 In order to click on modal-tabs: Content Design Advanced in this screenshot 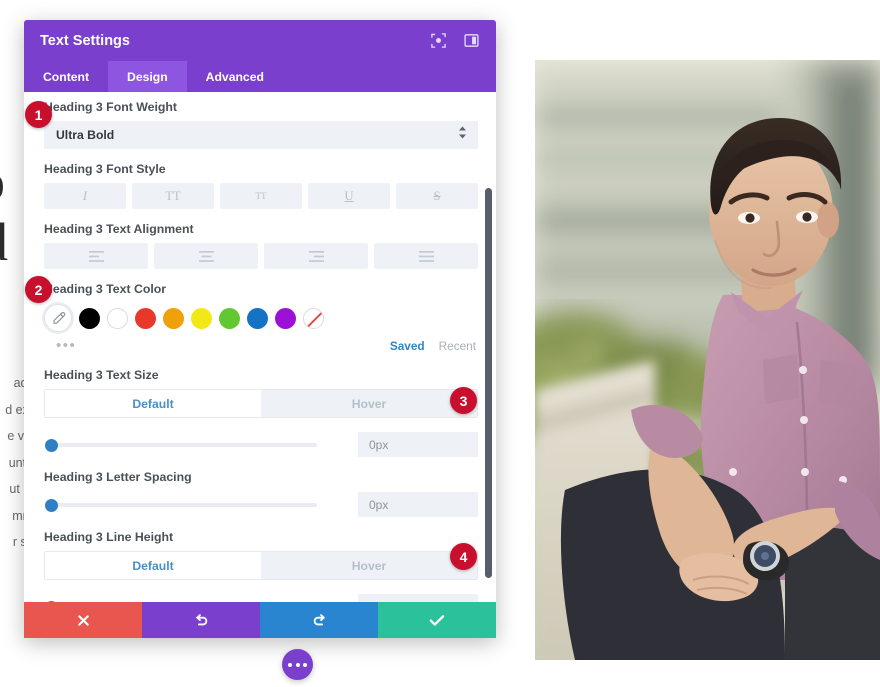, I will do `click(260, 76)`.